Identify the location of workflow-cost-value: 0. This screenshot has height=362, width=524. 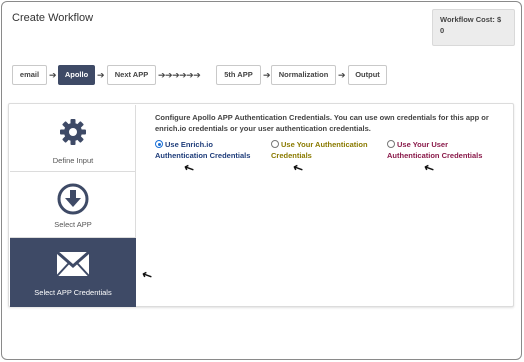
(442, 30).